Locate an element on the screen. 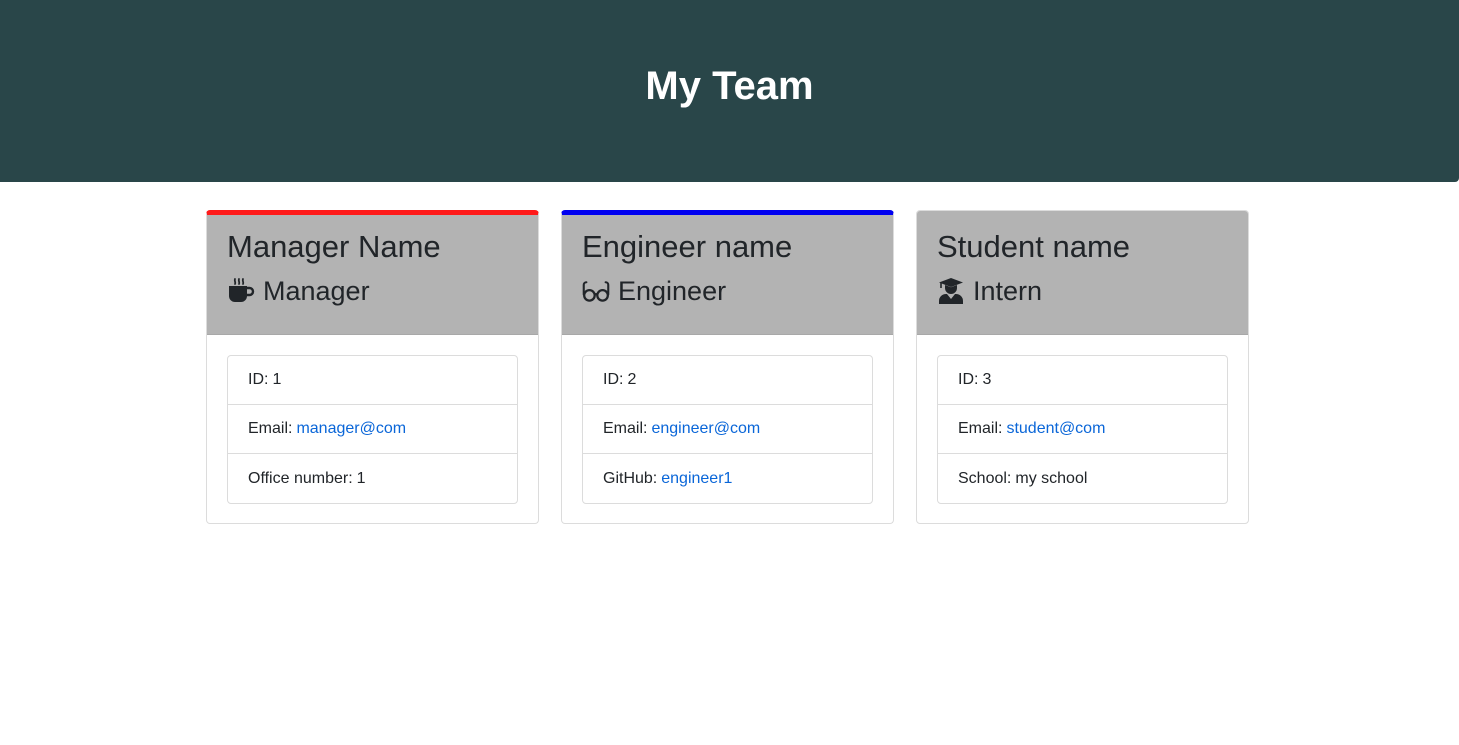 This screenshot has width=1459, height=745. email-row: Email: engineer@com is located at coordinates (727, 429).